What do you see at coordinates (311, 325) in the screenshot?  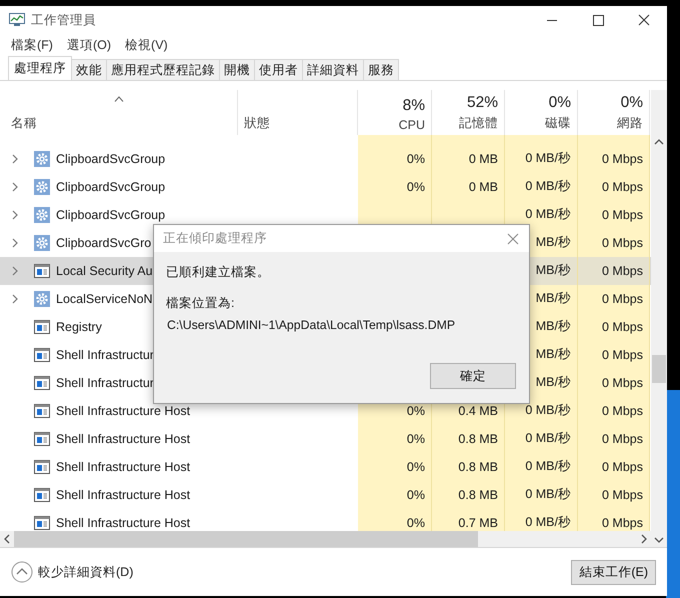 I see `file-path: C:\Users\ADMINI~1\AppData\Local\Temp\lsass.DMP` at bounding box center [311, 325].